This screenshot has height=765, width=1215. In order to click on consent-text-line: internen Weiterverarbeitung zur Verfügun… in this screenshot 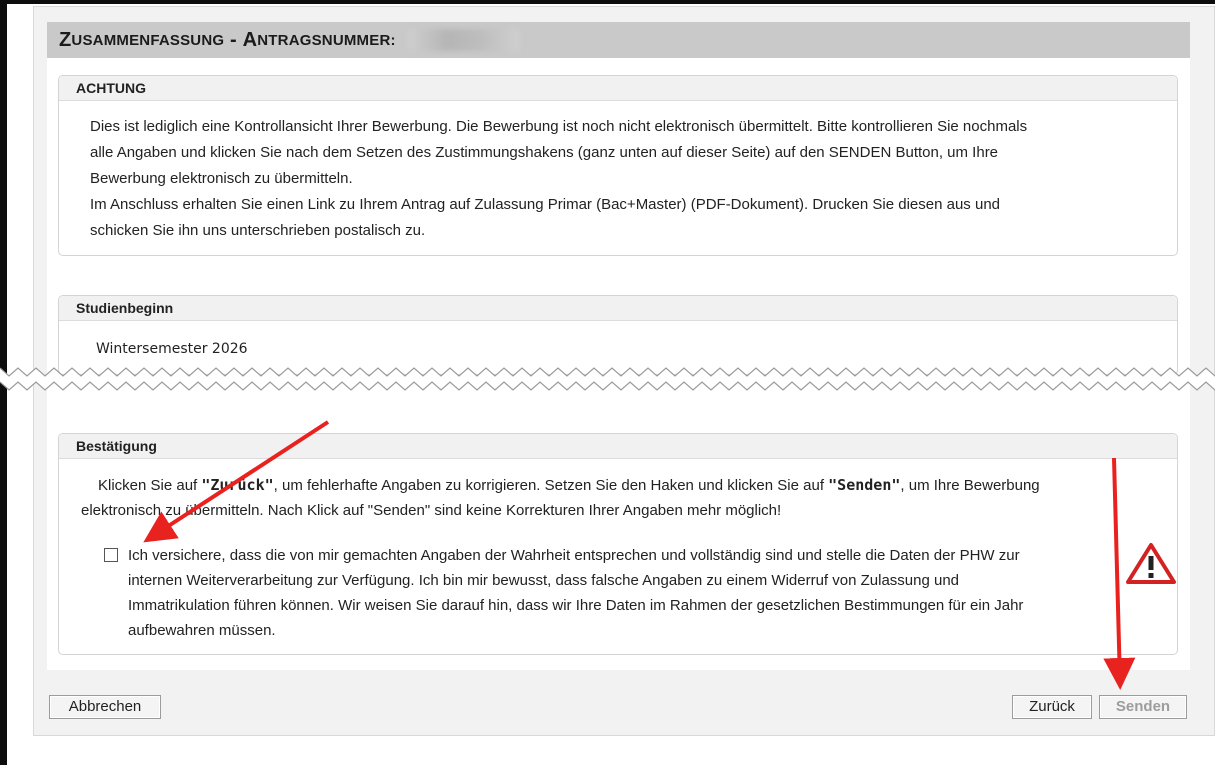, I will do `click(544, 580)`.